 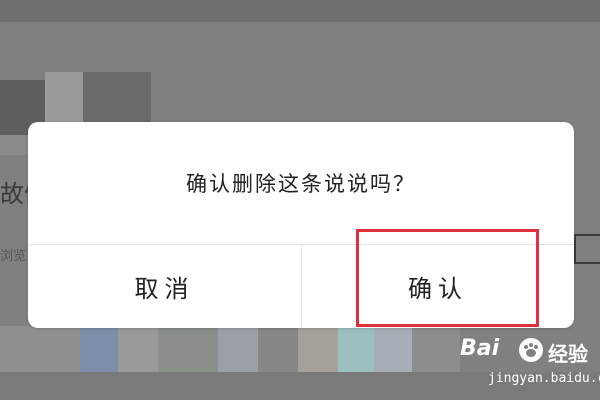 What do you see at coordinates (544, 378) in the screenshot?
I see `watermark-url: jingyan.baidu.com` at bounding box center [544, 378].